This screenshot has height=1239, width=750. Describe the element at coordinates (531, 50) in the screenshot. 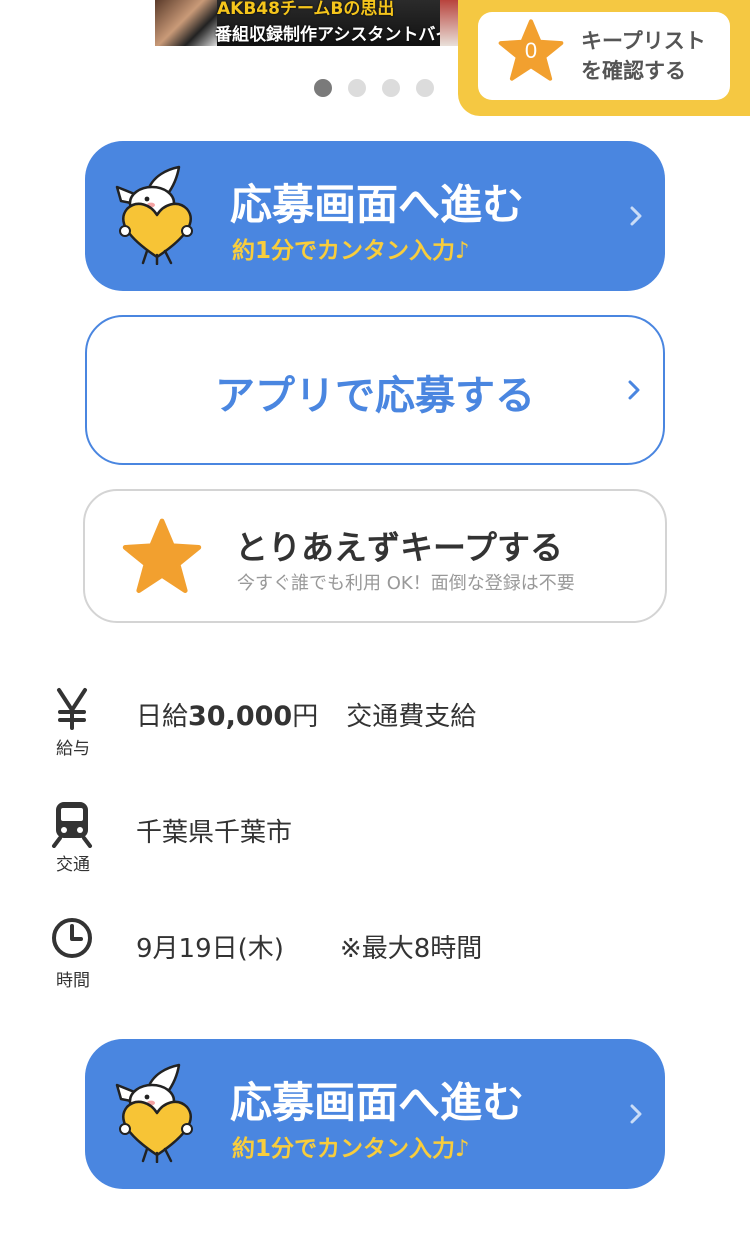

I see `keep-count-badge: 0` at that location.